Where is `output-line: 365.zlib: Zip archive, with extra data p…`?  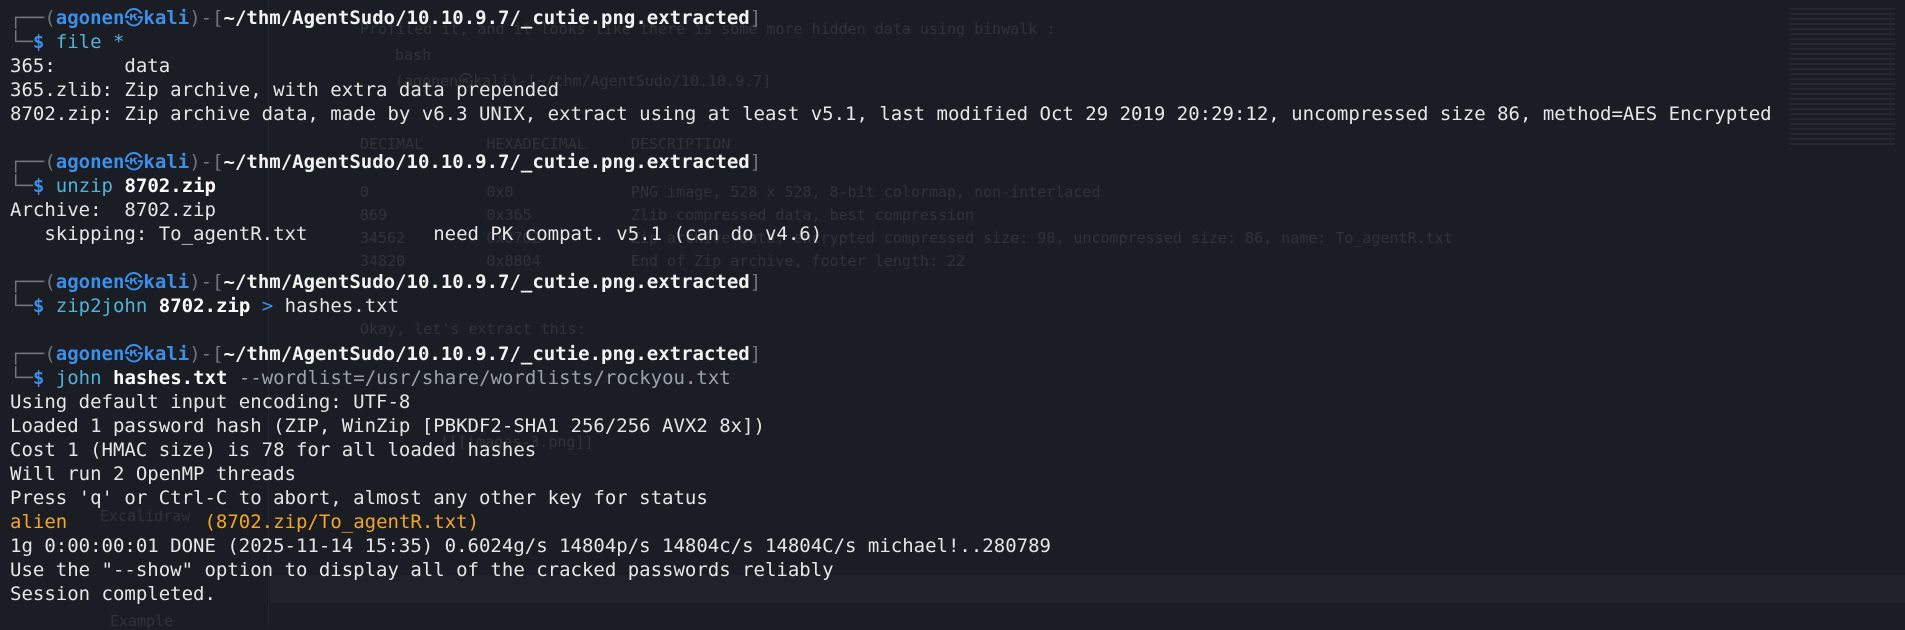 output-line: 365.zlib: Zip archive, with extra data p… is located at coordinates (285, 90).